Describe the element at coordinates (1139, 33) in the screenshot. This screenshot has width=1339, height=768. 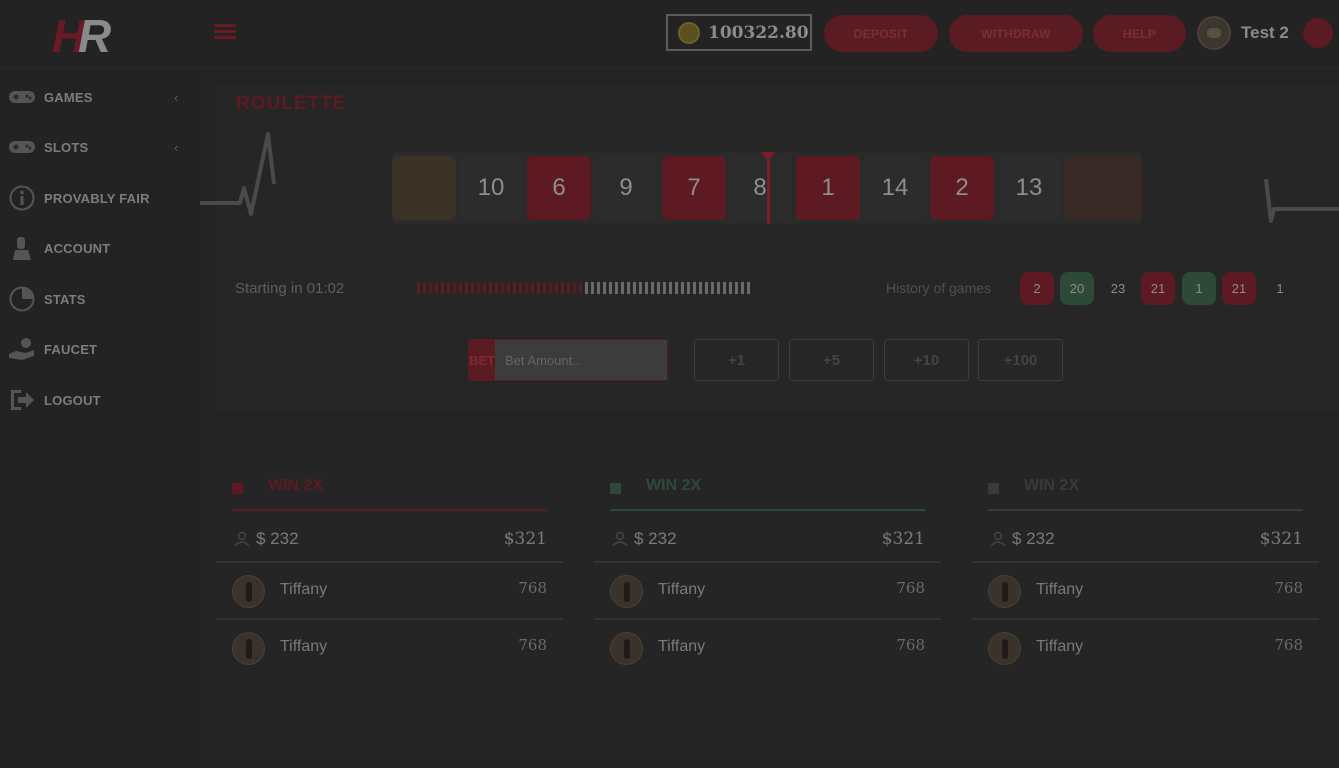
I see `help-button: HELP` at that location.